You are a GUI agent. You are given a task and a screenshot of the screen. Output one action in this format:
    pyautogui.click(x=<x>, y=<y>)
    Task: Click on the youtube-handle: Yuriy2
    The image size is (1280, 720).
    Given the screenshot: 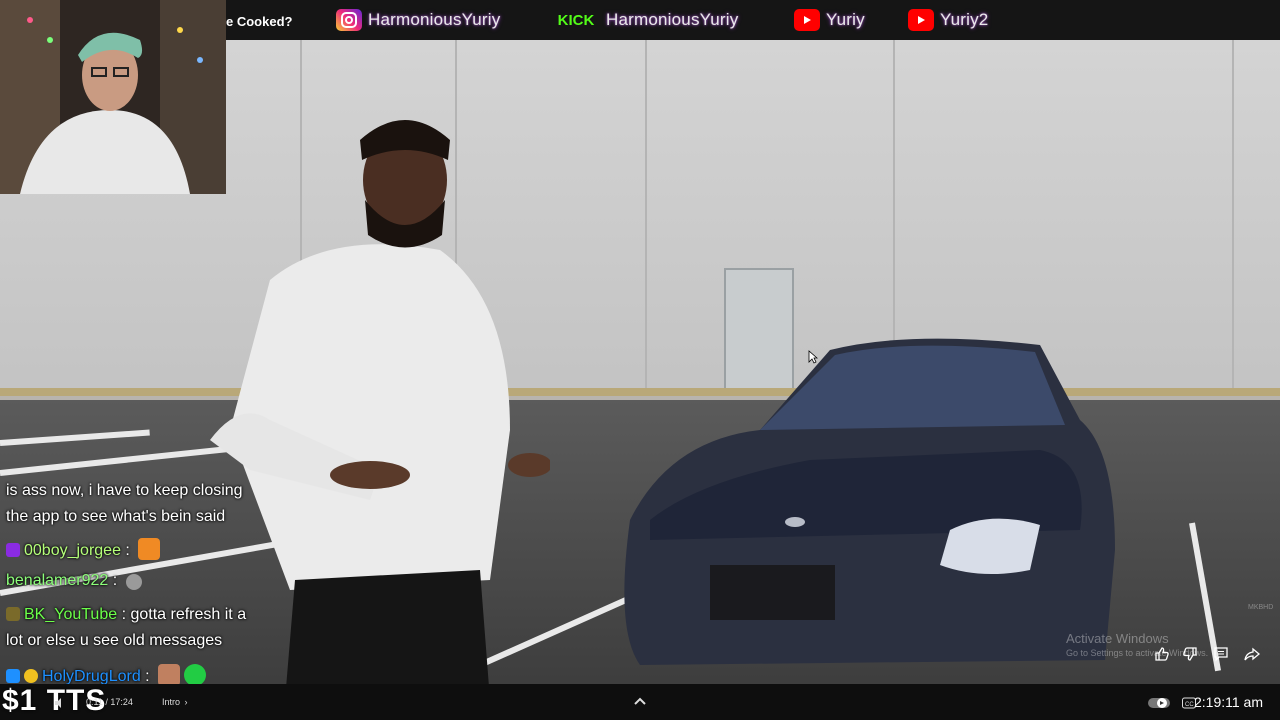 What is the action you would take?
    pyautogui.click(x=964, y=19)
    